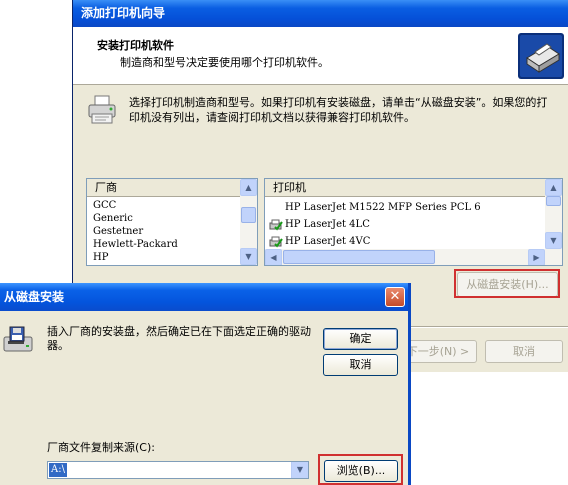 The width and height of the screenshot is (568, 485). What do you see at coordinates (102, 109) in the screenshot?
I see `printer-icon` at bounding box center [102, 109].